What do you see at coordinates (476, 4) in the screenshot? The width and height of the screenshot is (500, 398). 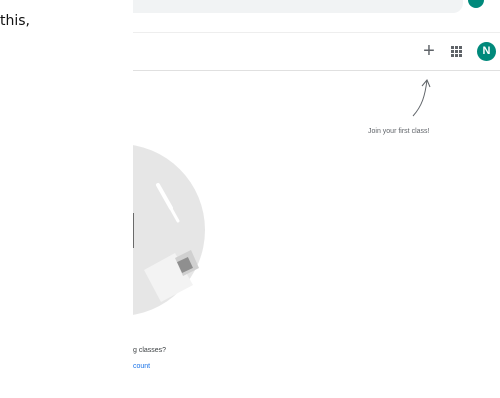 I see `top-account-icon` at bounding box center [476, 4].